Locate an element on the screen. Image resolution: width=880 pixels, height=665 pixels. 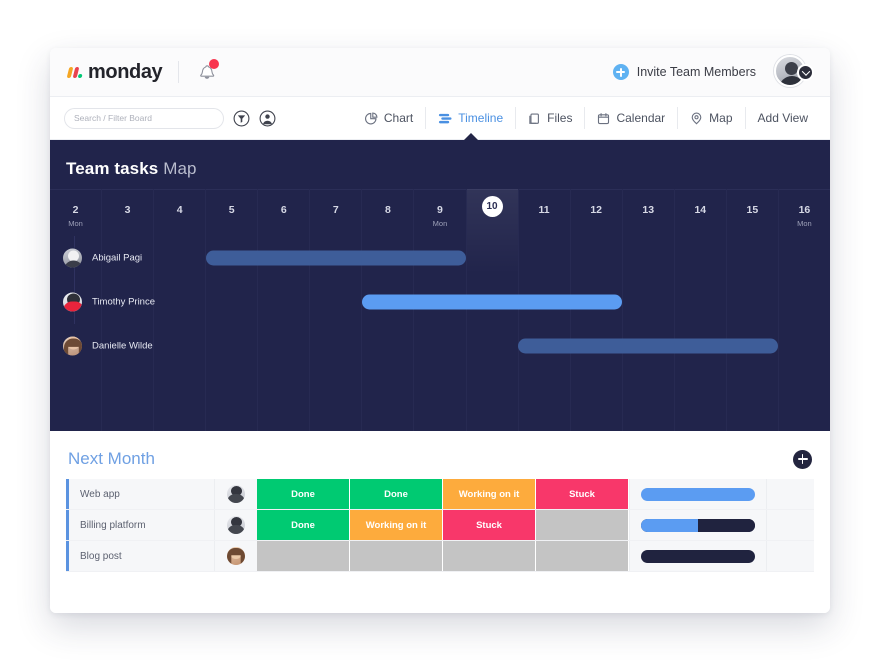
timeline-person-name: Timothy Prince is located at coordinates (123, 302).